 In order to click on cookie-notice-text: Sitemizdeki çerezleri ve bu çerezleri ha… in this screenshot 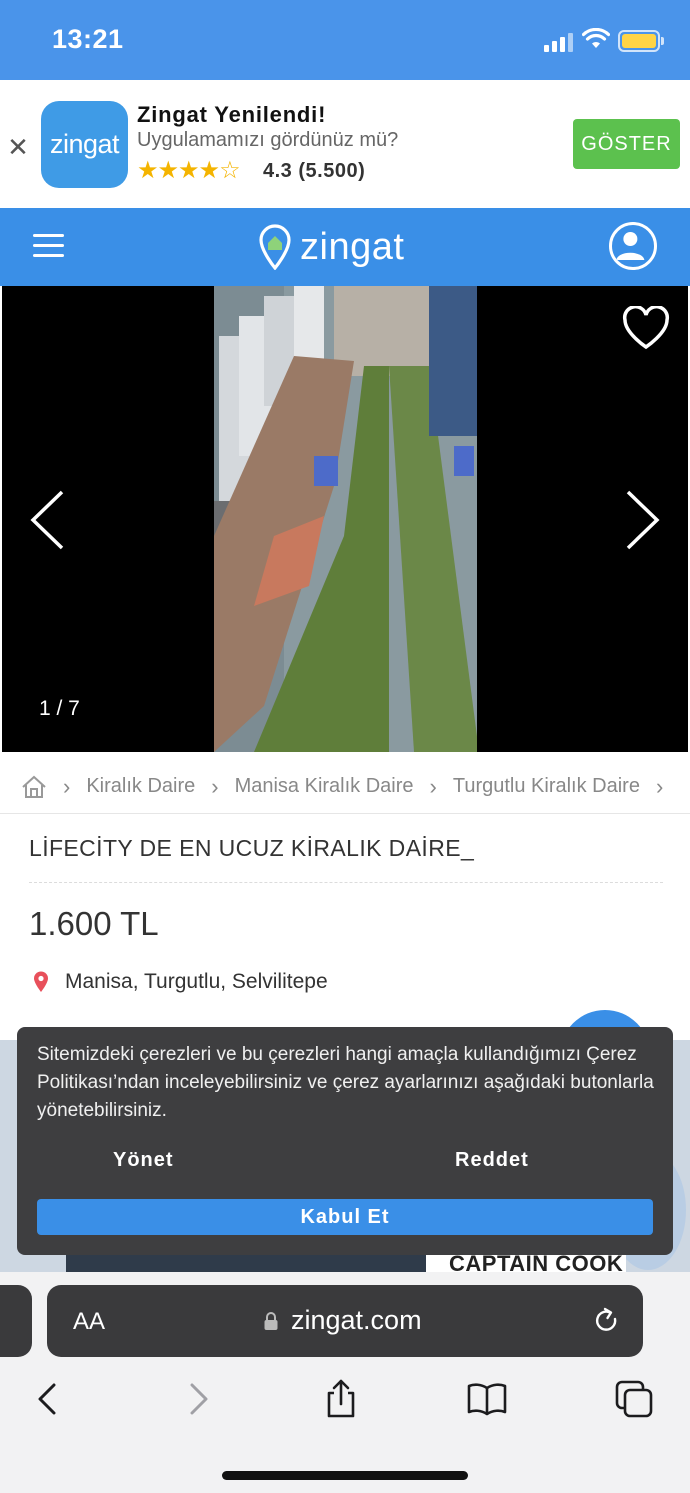, I will do `click(345, 1082)`.